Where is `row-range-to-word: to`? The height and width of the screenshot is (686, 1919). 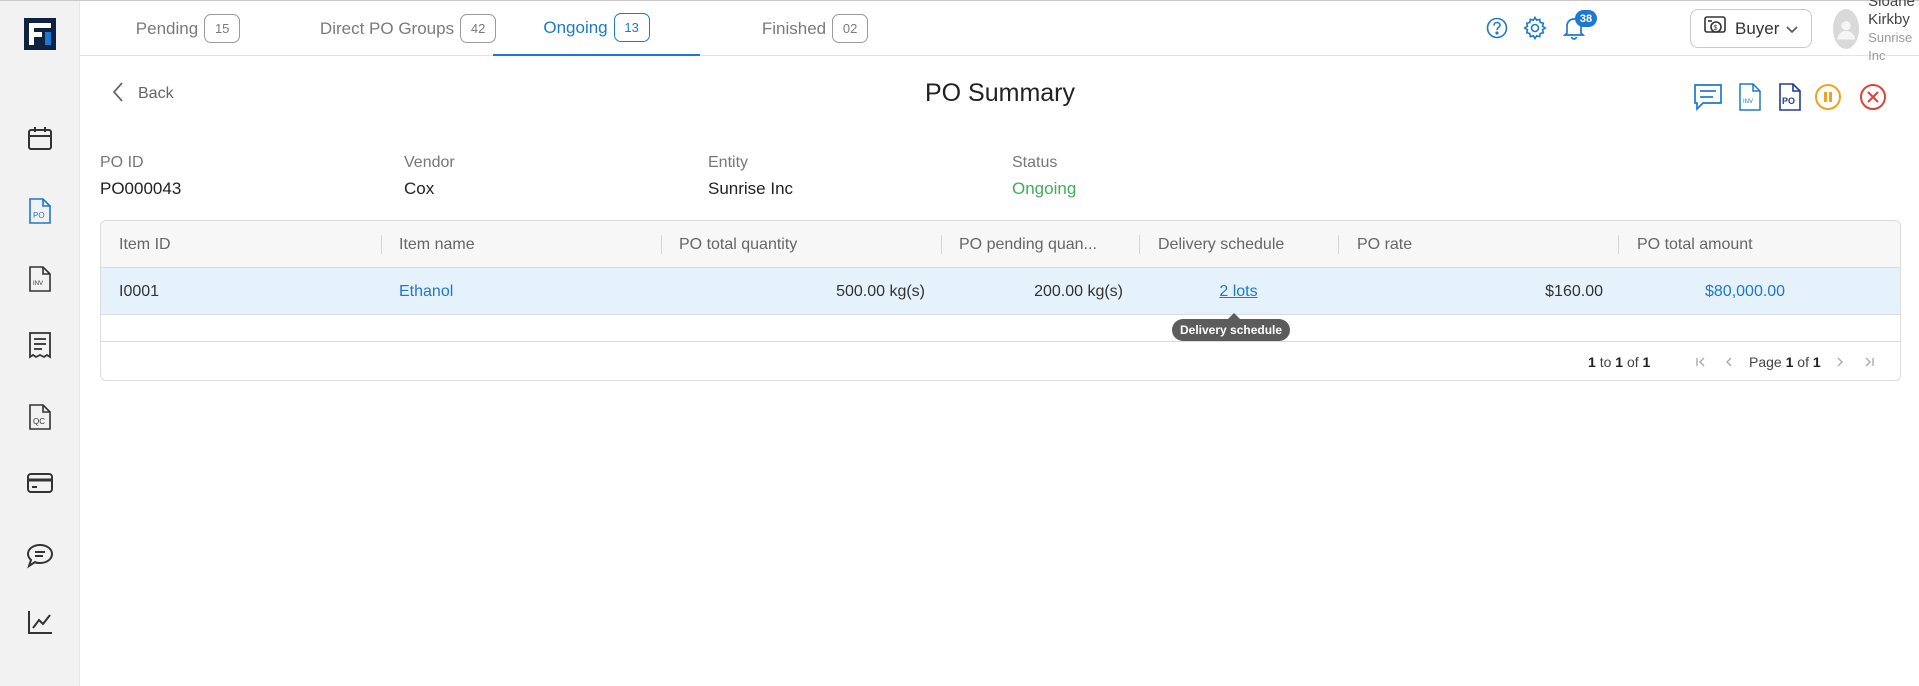
row-range-to-word: to is located at coordinates (1605, 362).